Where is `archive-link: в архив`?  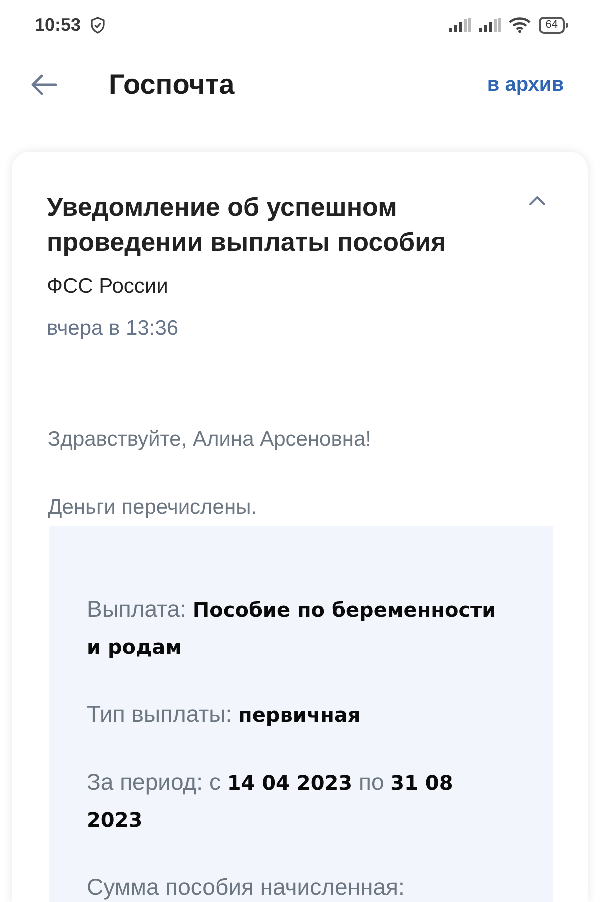
archive-link: в архив is located at coordinates (525, 85).